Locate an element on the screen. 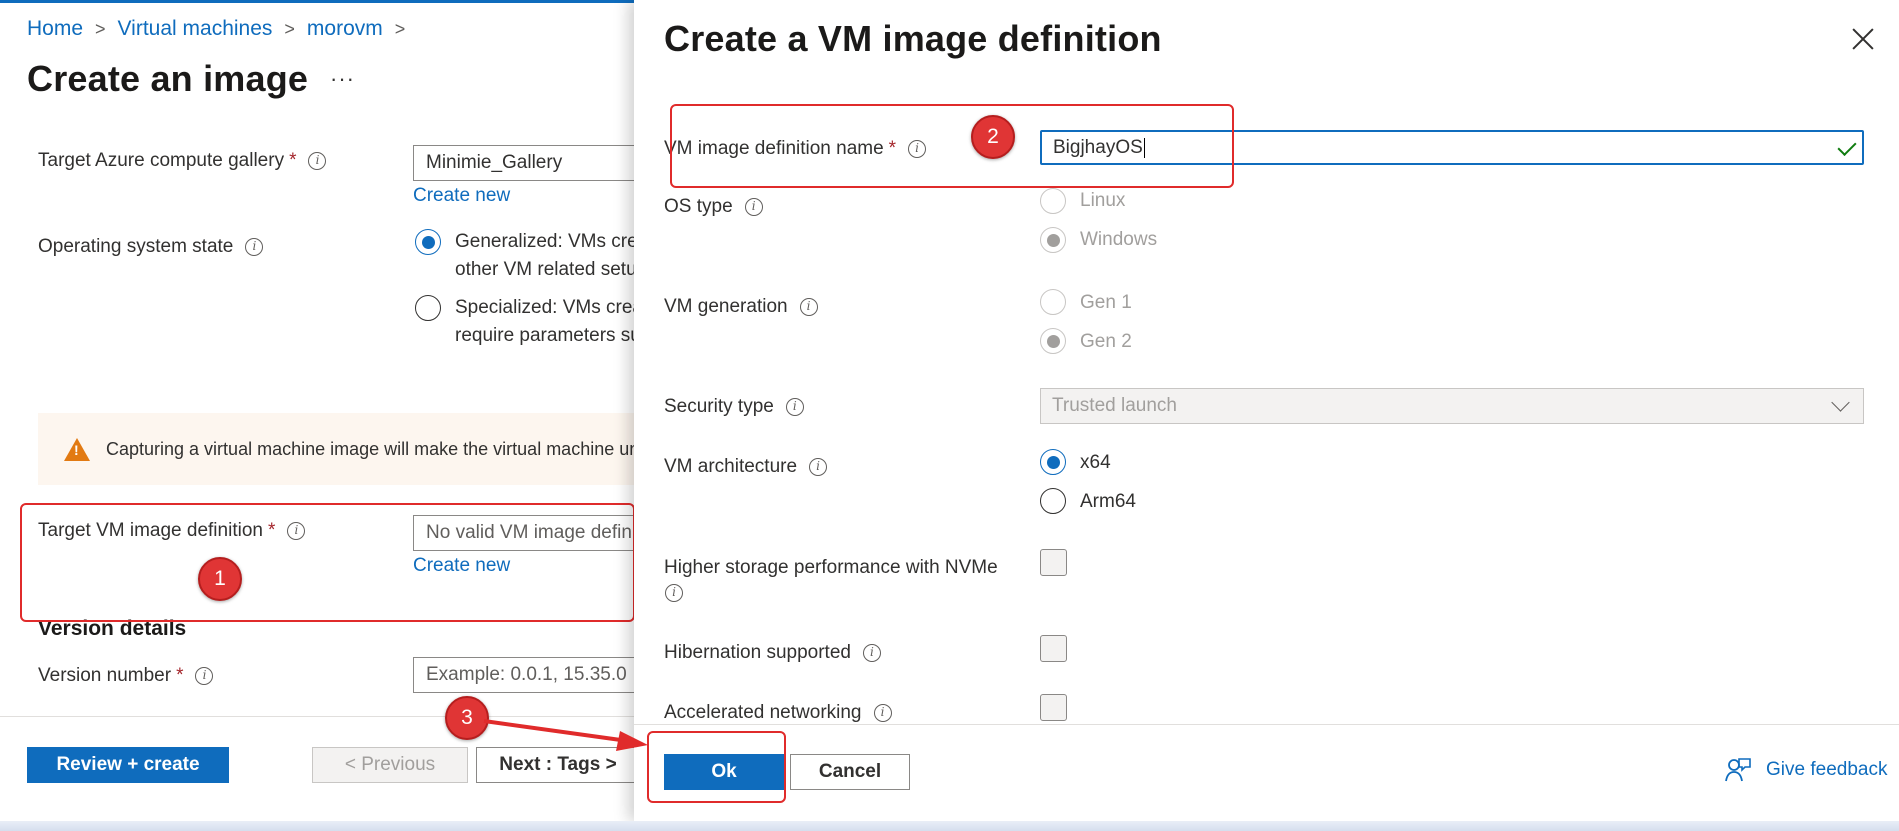 This screenshot has width=1899, height=831. annotation-arrow is located at coordinates (565, 735).